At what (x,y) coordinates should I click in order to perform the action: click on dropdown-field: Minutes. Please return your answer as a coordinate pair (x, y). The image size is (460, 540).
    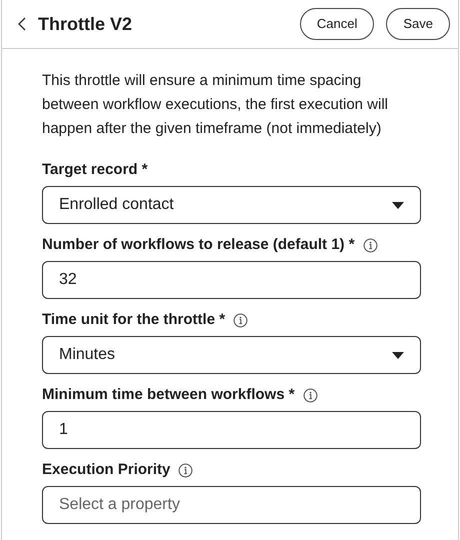
    Looking at the image, I should click on (231, 355).